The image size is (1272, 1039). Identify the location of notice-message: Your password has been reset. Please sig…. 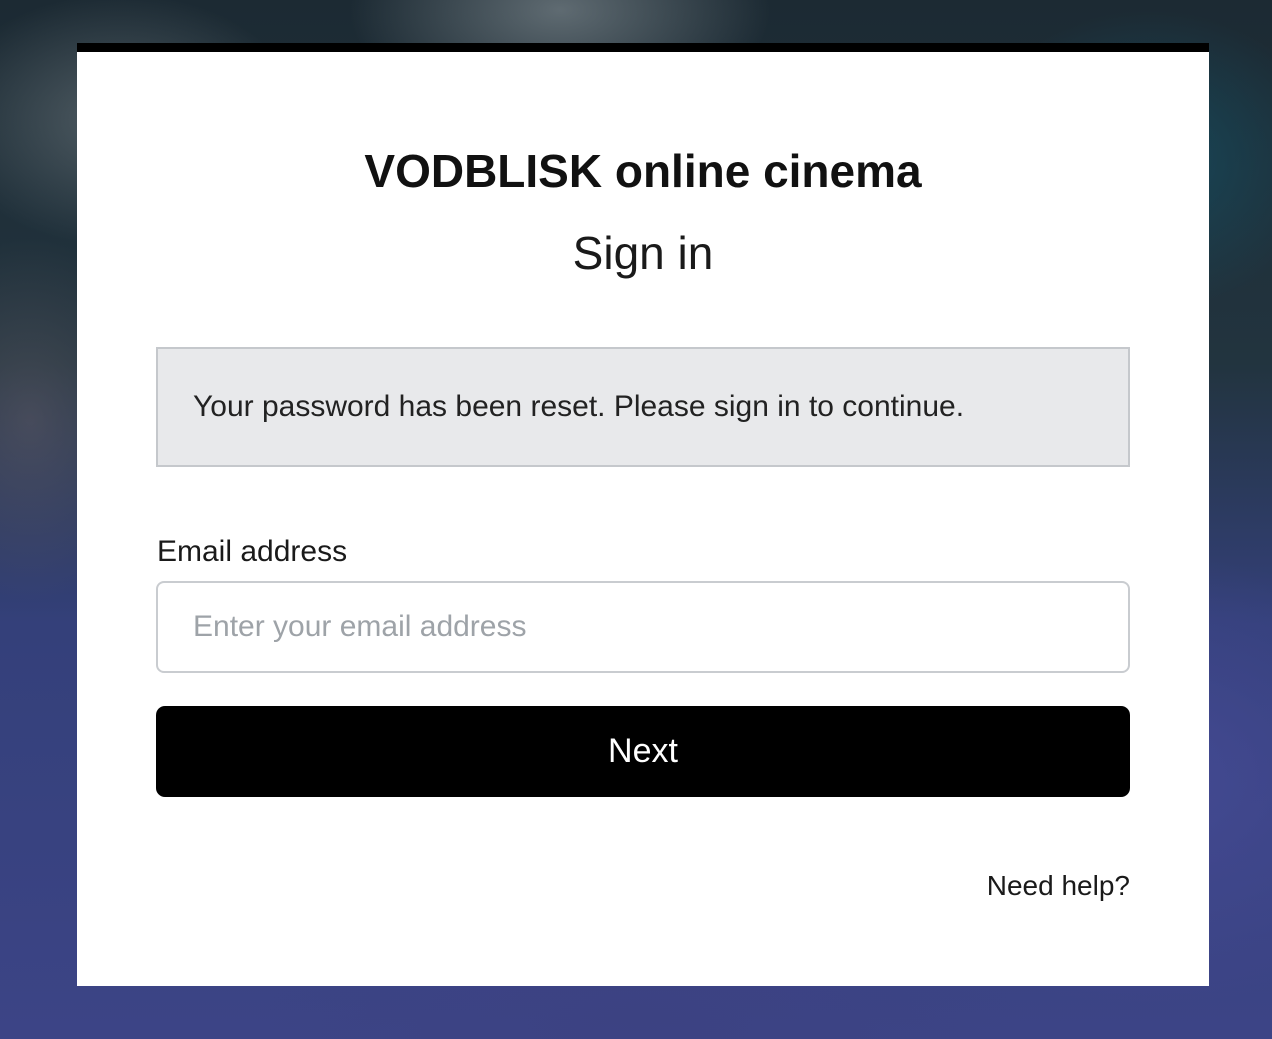
(579, 406).